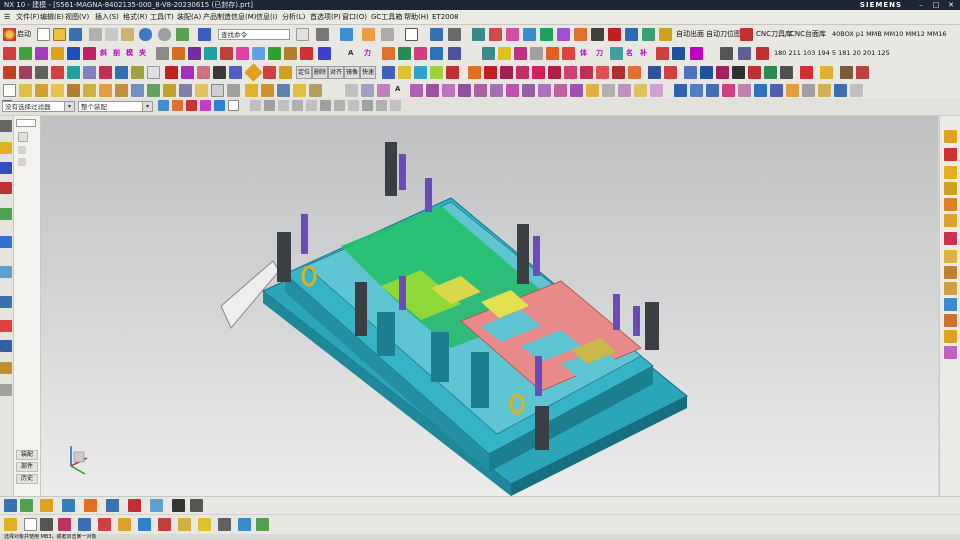  Describe the element at coordinates (774, 34) in the screenshot. I see `cnc-tool-lib-button: CNC刀具库` at that location.